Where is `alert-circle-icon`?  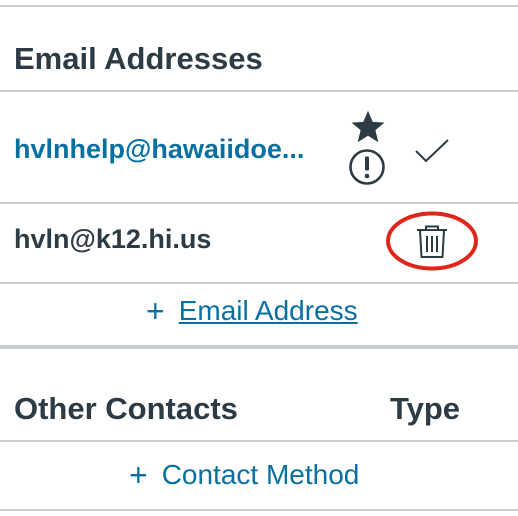 alert-circle-icon is located at coordinates (367, 167).